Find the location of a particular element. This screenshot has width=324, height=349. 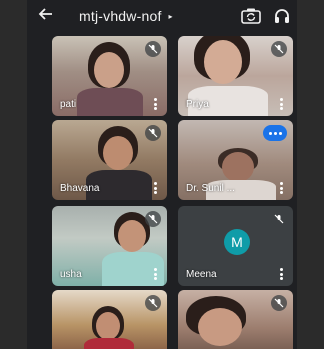

participant-tile: pati is located at coordinates (109, 76).